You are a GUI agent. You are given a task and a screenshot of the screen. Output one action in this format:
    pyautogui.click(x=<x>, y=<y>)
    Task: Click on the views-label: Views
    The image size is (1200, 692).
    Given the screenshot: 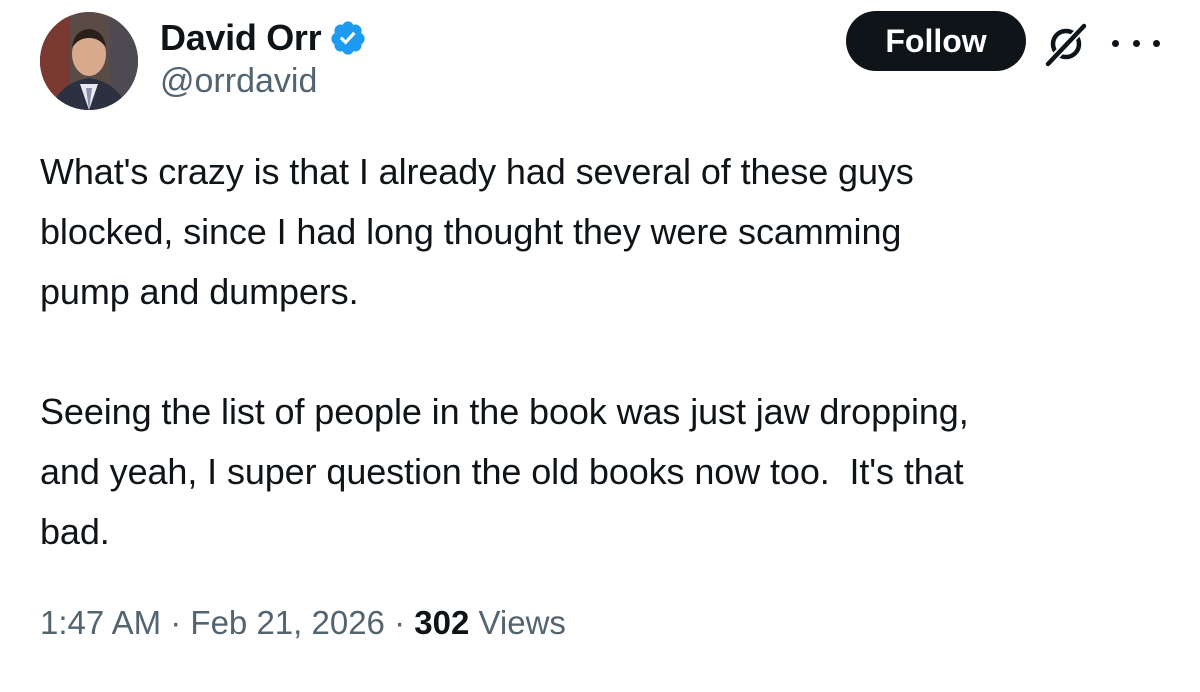 What is the action you would take?
    pyautogui.click(x=517, y=622)
    